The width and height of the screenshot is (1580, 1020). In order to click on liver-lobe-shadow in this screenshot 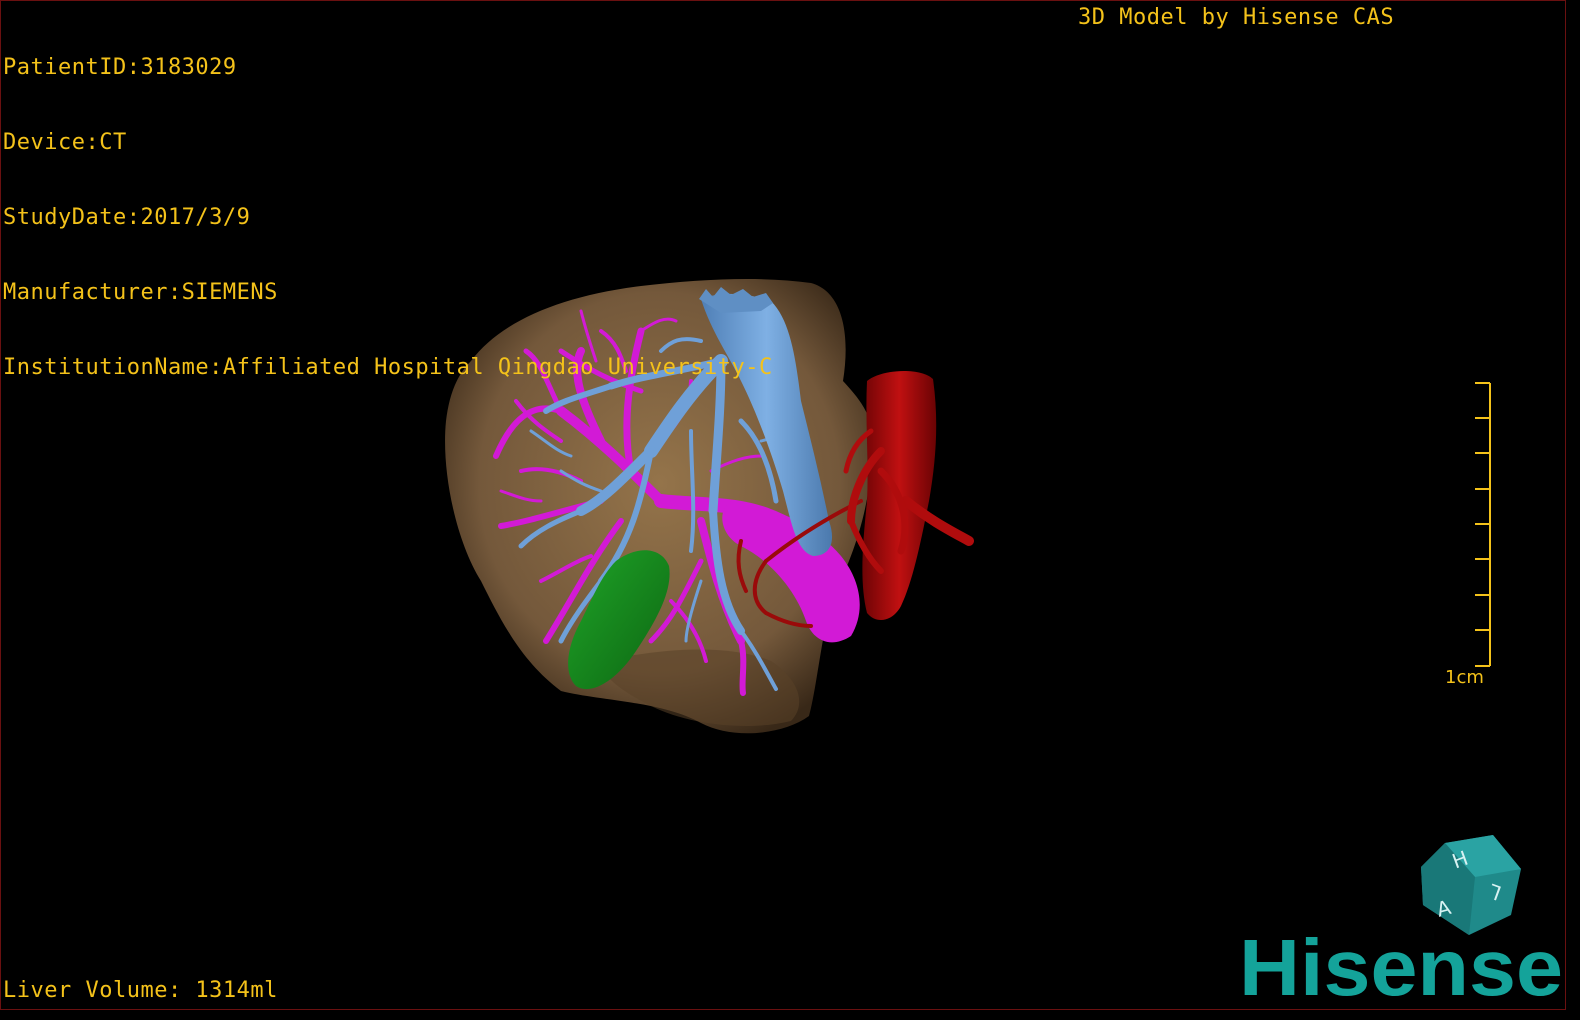, I will do `click(700, 687)`.